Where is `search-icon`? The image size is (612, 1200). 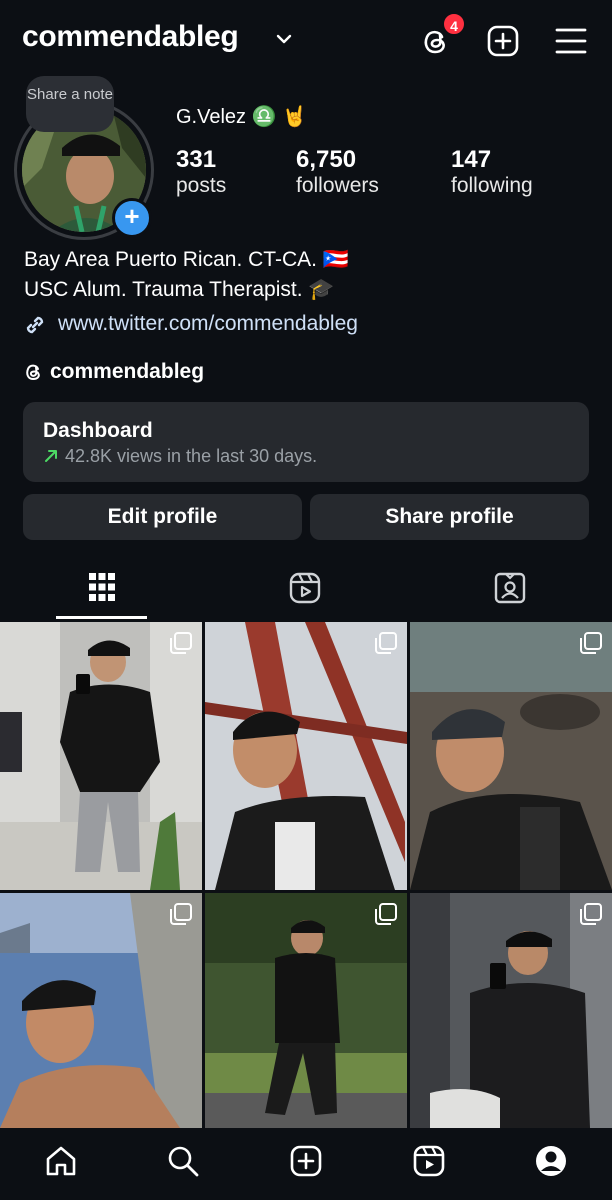
search-icon is located at coordinates (183, 1161).